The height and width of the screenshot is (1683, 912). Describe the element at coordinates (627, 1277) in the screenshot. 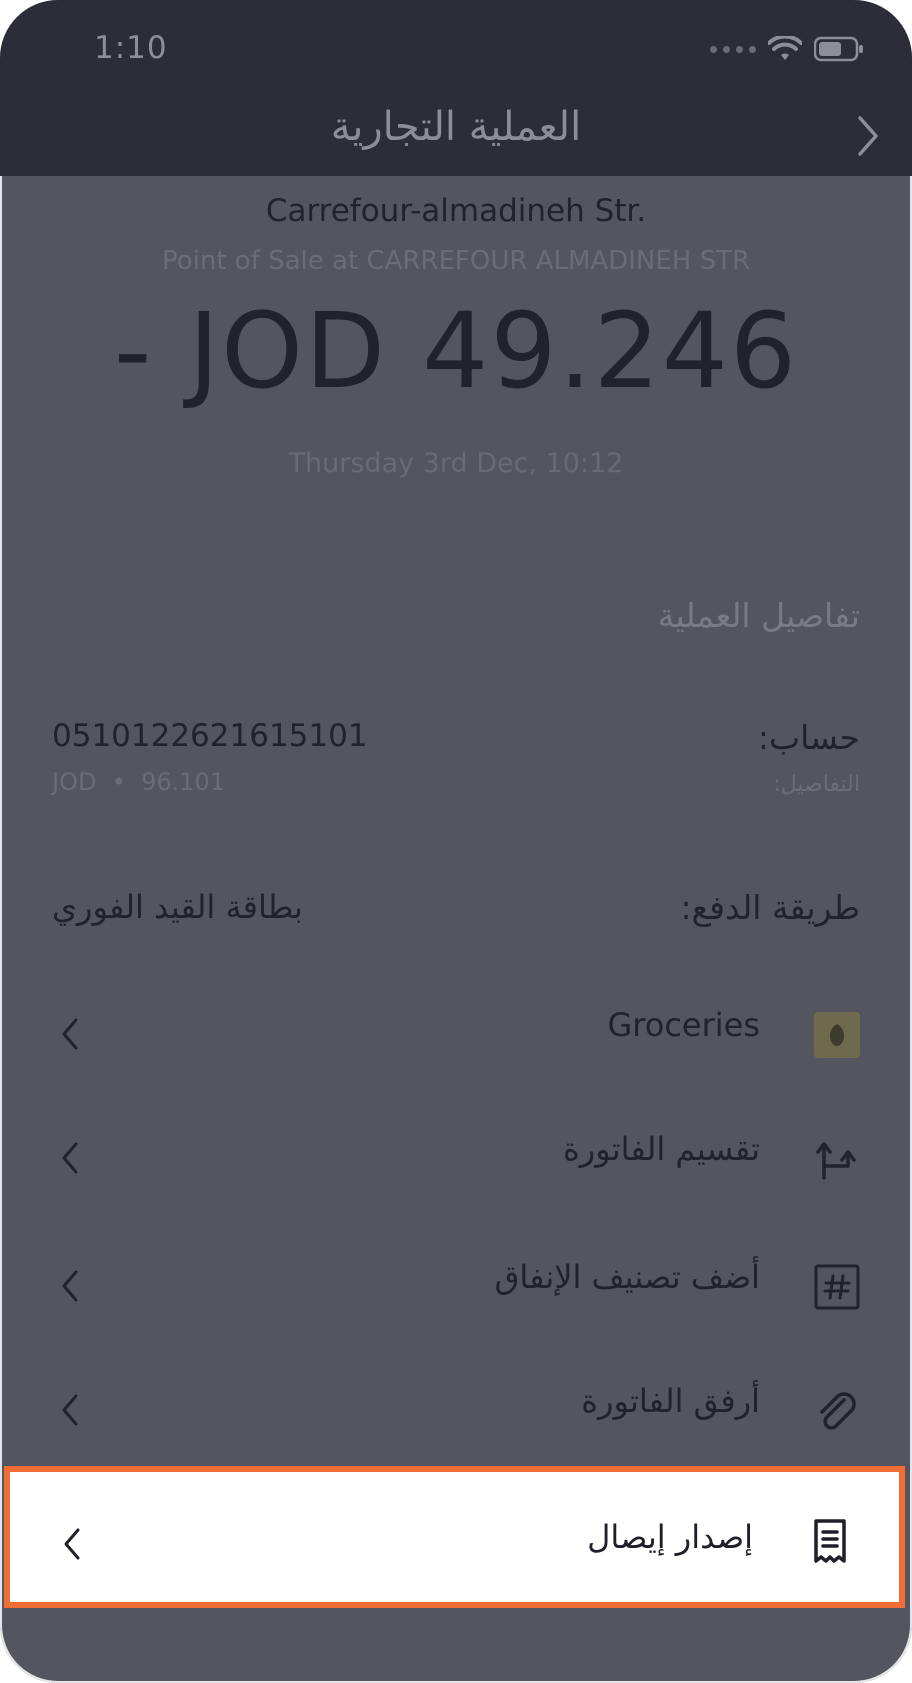

I see `spending-tag-label: أضف تصنيف الإنفاق` at that location.